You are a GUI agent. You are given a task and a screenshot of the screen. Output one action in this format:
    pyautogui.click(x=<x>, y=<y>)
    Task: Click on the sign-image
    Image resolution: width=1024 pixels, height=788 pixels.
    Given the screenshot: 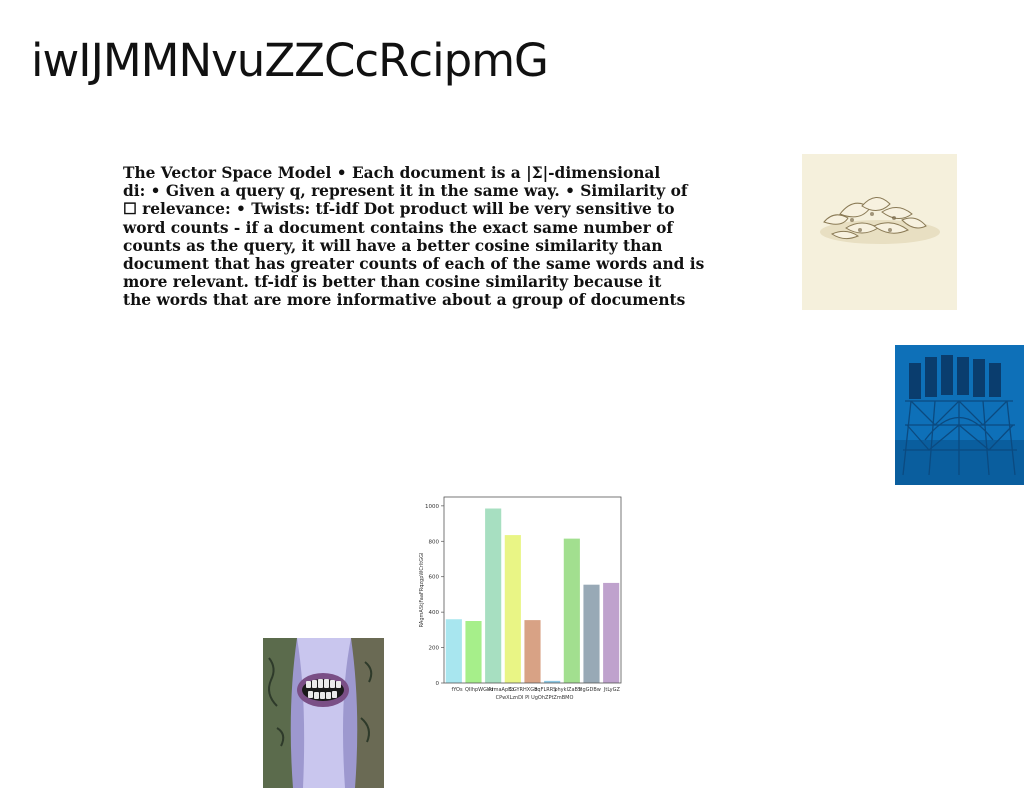 What is the action you would take?
    pyautogui.click(x=959, y=415)
    